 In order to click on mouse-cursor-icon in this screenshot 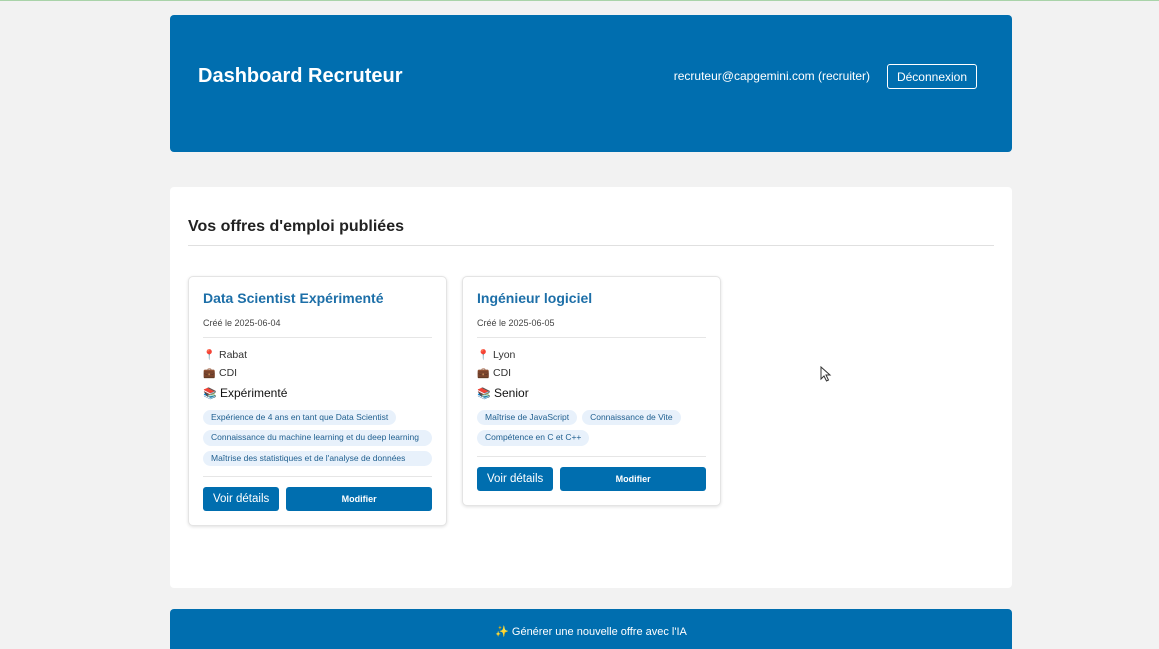, I will do `click(826, 374)`.